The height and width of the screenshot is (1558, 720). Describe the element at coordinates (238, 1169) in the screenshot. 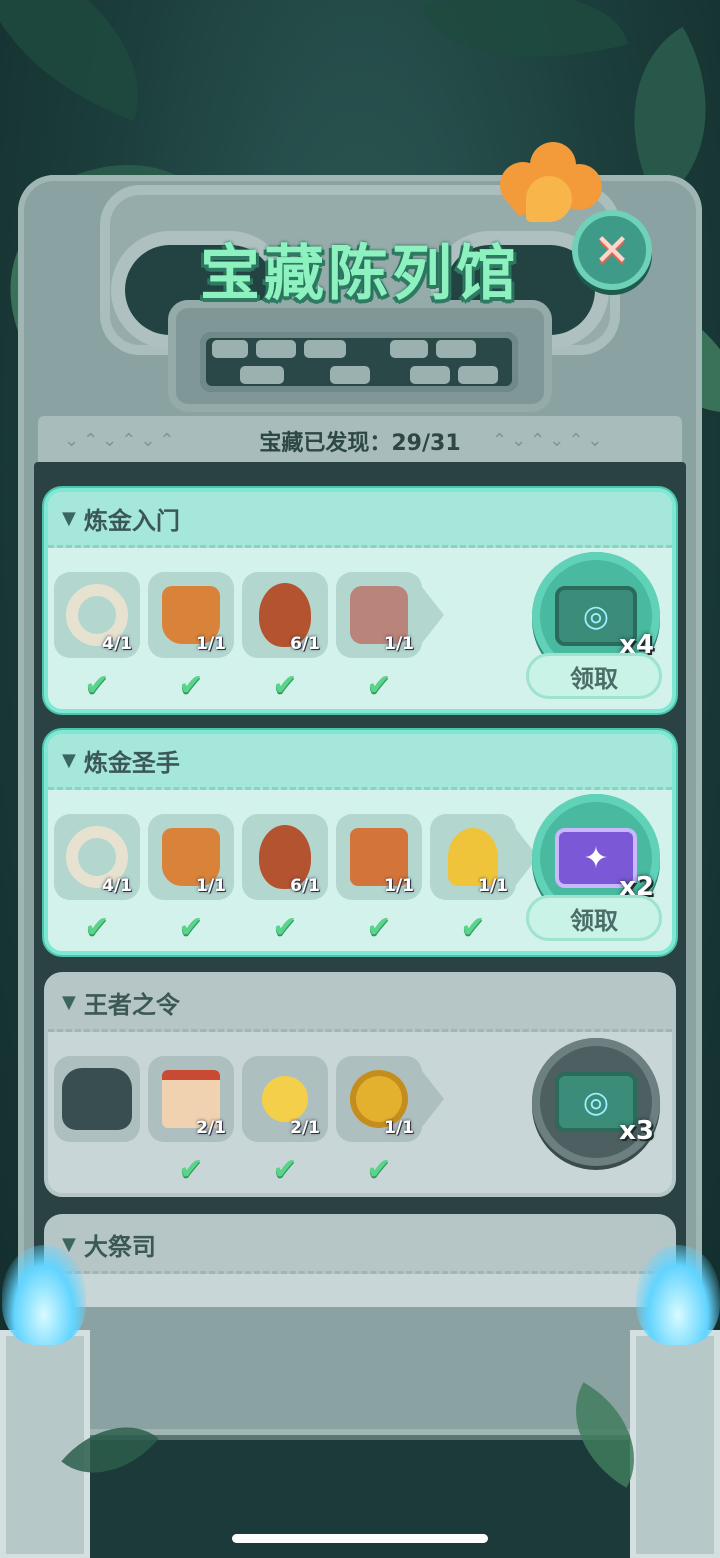

I see `item-checks: ✔ ✔ ✔` at that location.